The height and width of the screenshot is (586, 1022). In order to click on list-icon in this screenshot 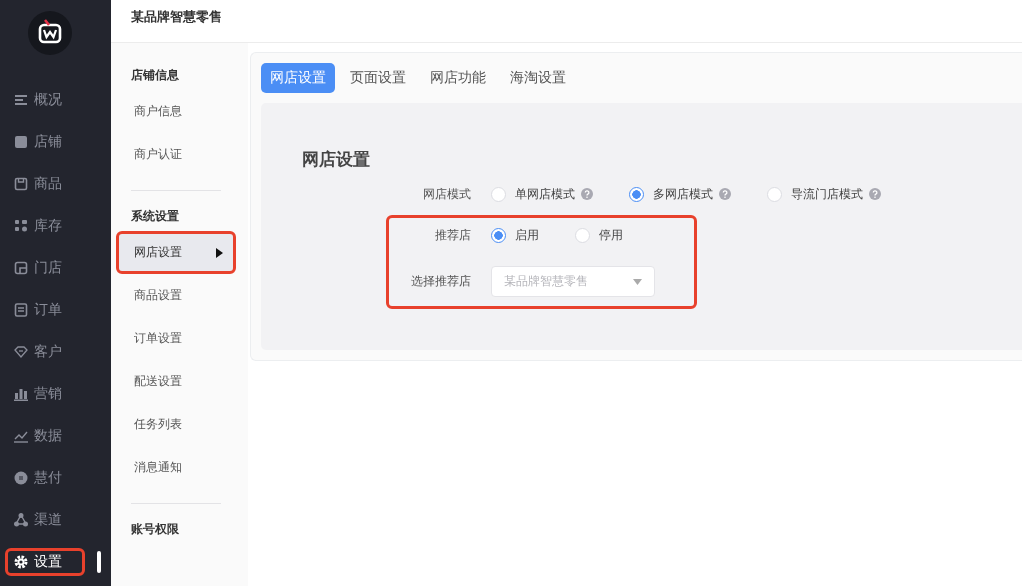, I will do `click(21, 100)`.